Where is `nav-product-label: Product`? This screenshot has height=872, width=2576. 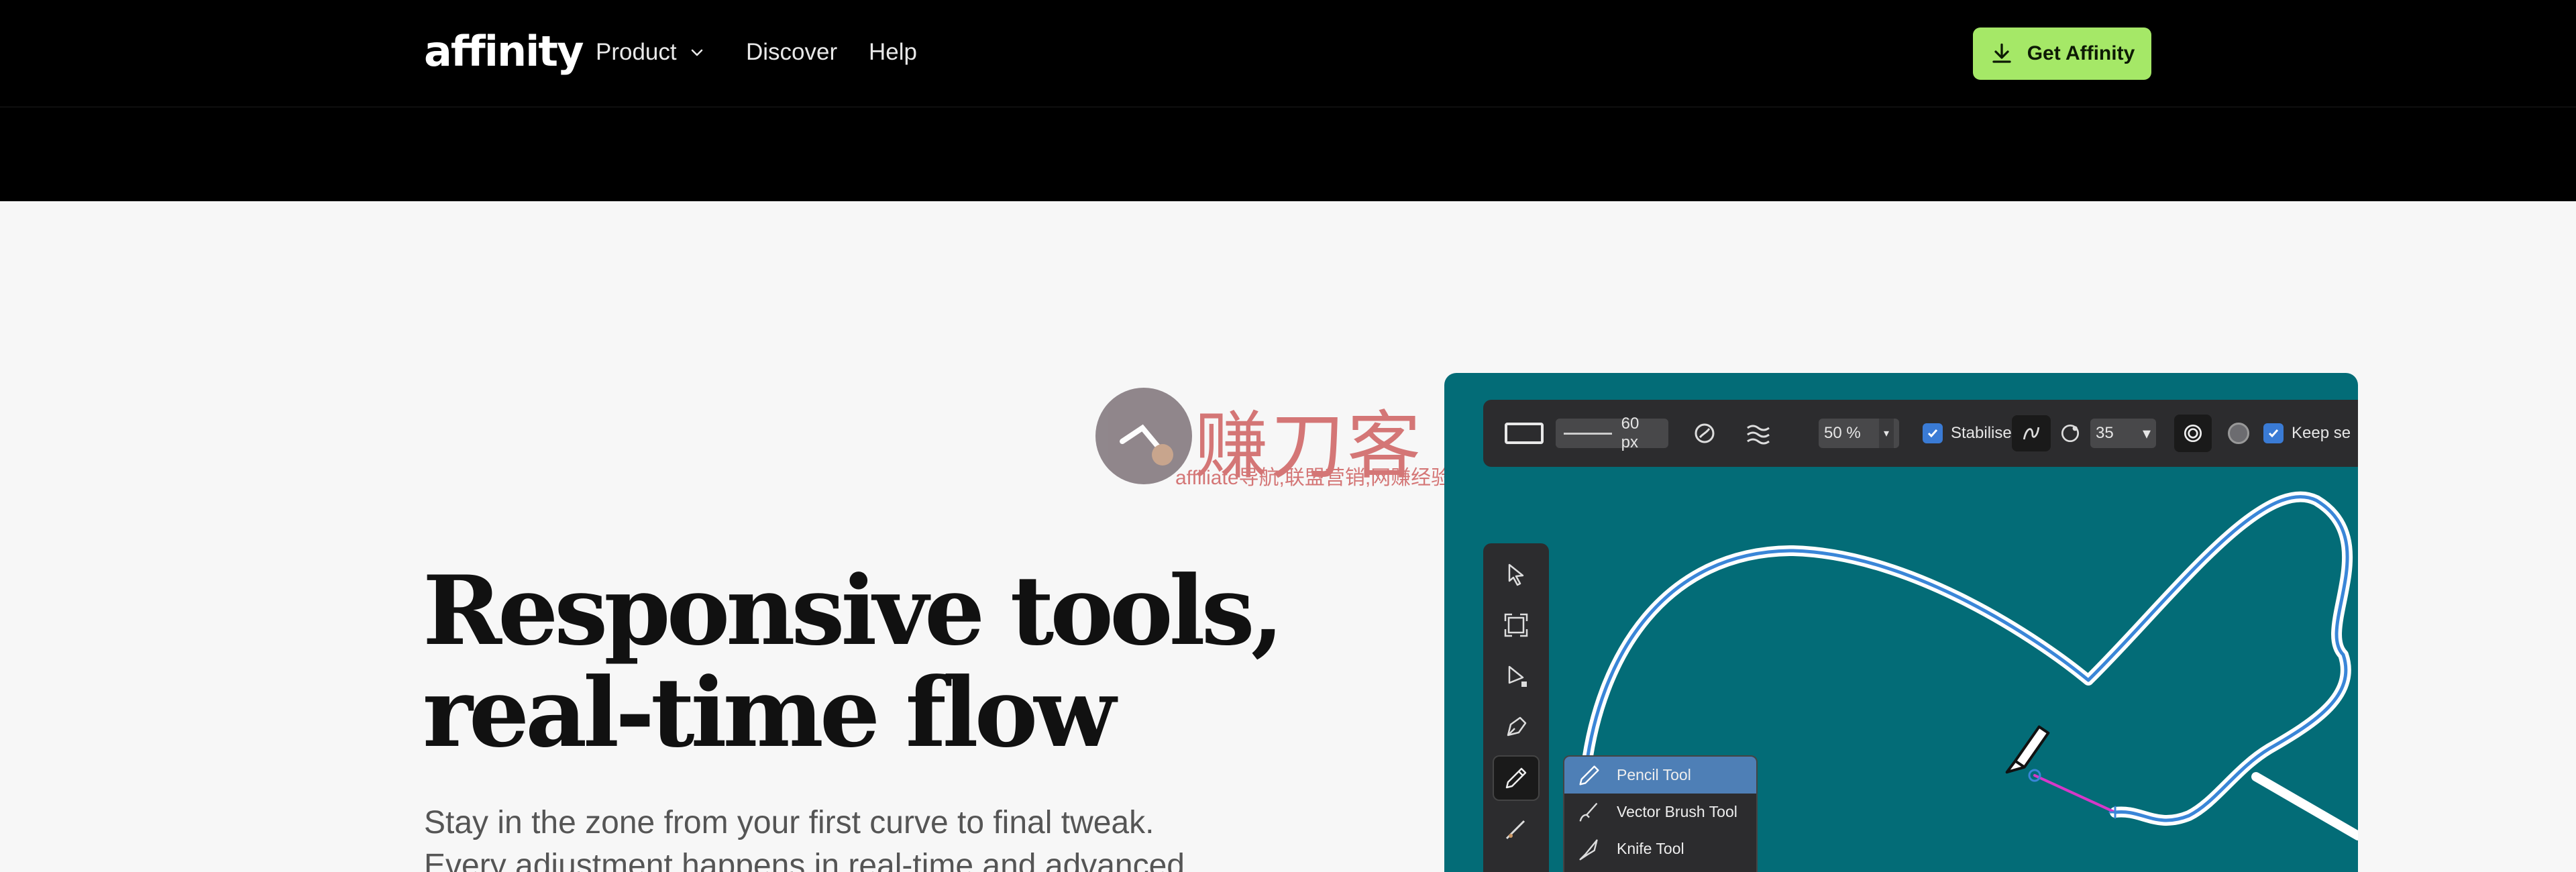 nav-product-label: Product is located at coordinates (636, 52).